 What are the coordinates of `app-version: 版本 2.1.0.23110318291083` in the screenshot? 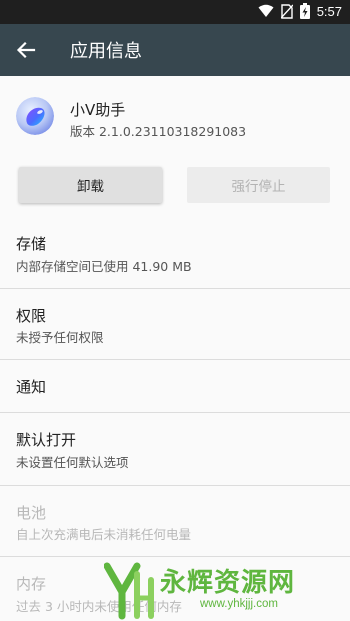 It's located at (158, 131).